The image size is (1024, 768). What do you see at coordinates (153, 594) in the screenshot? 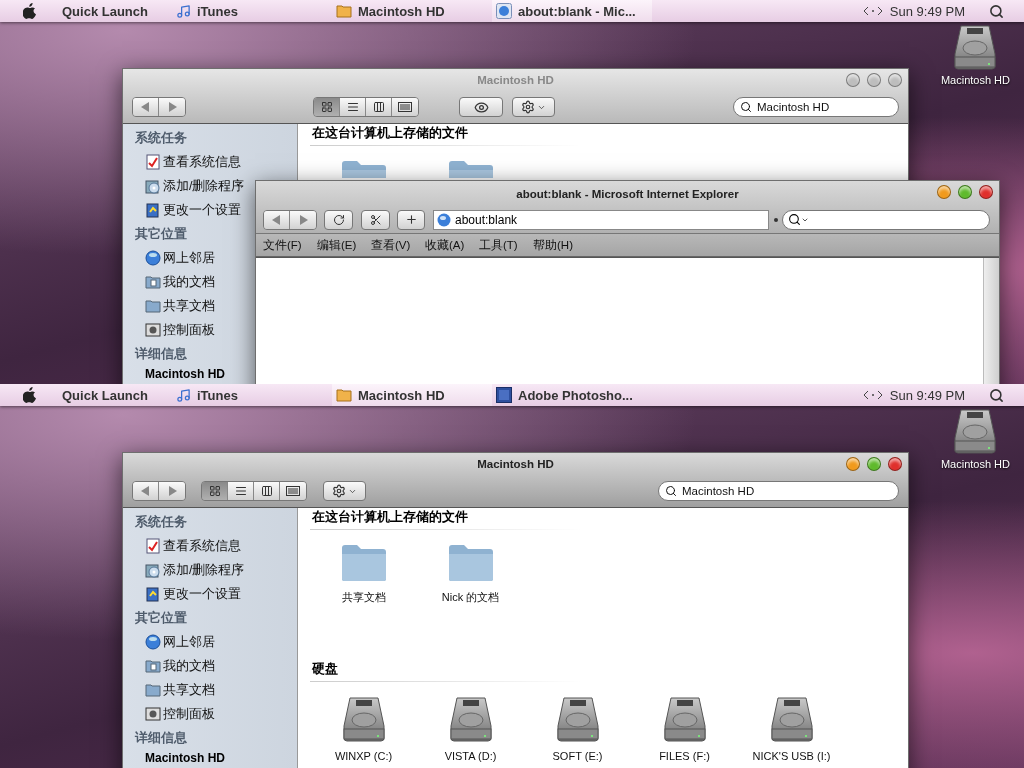
I see `settings-panel-icon` at bounding box center [153, 594].